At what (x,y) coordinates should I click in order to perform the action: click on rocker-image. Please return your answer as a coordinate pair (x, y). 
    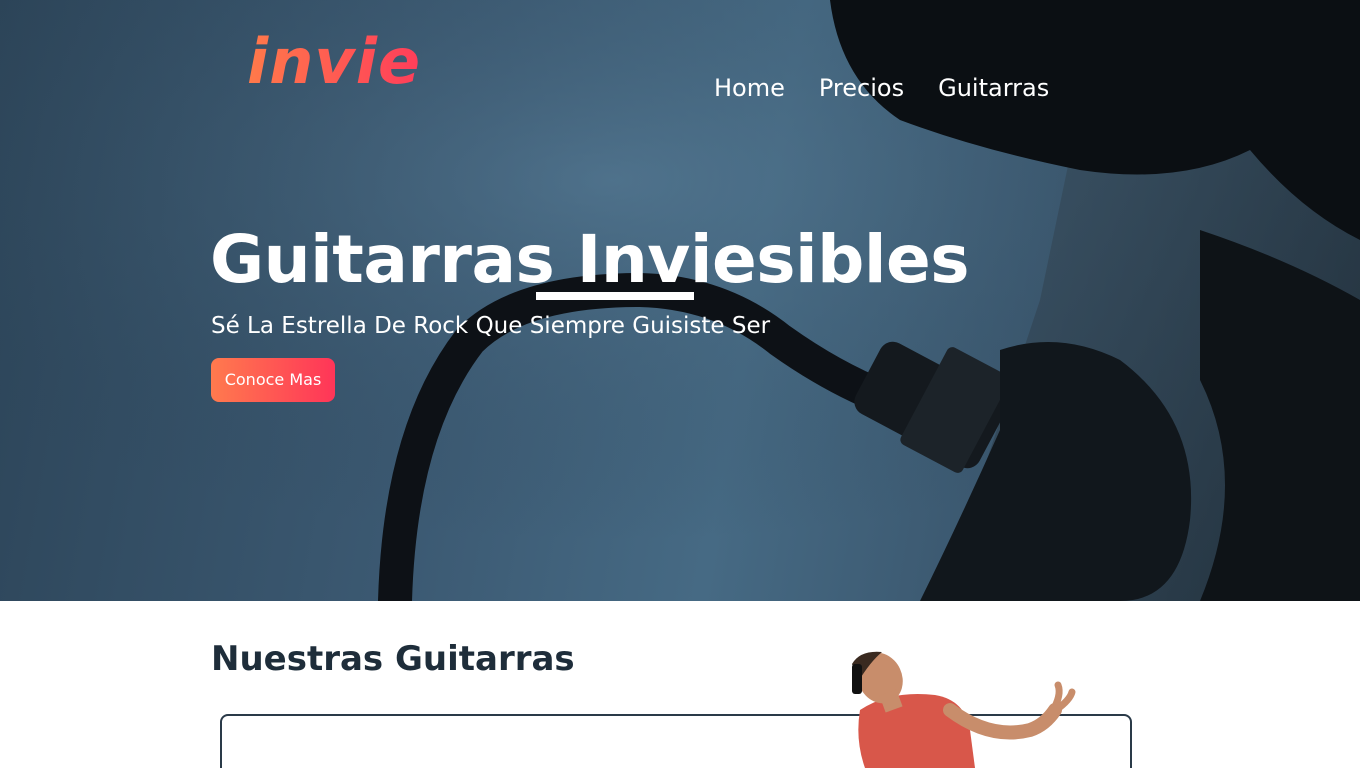
    Looking at the image, I should click on (964, 709).